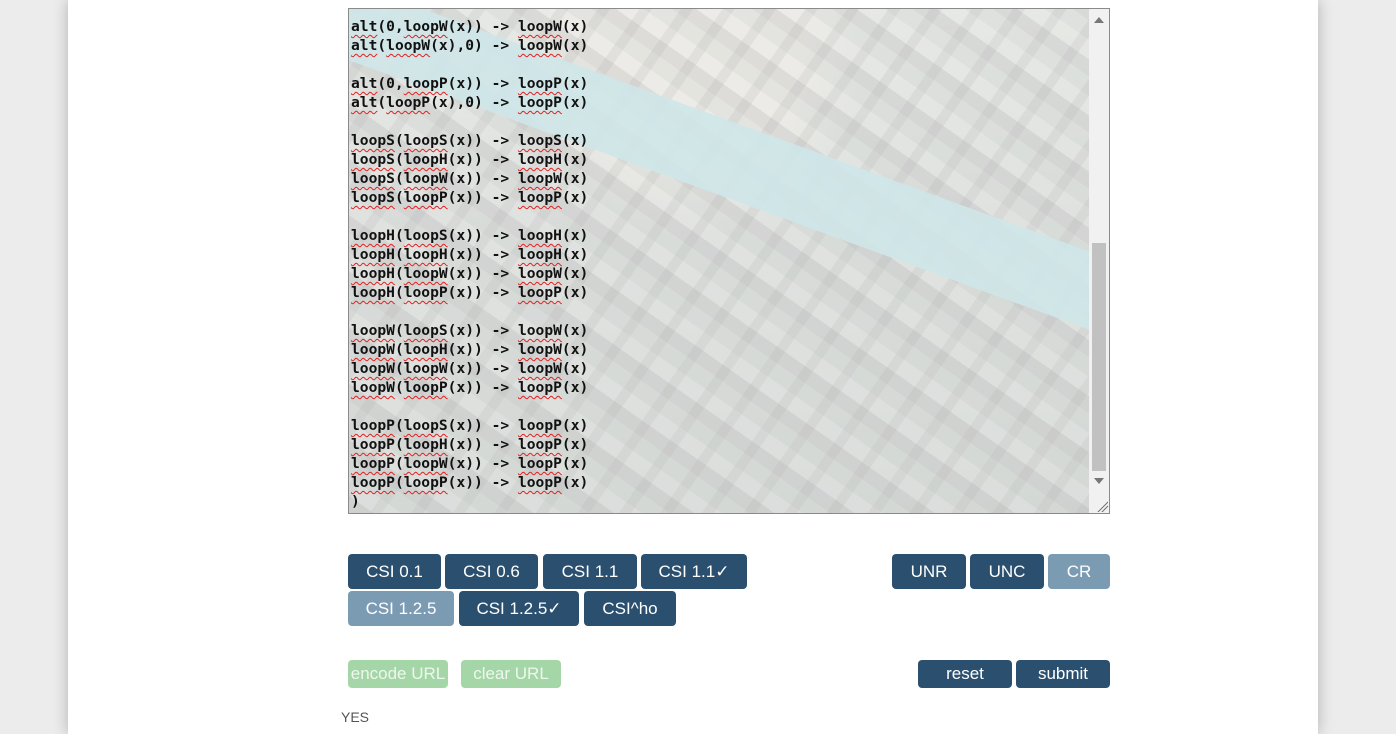  Describe the element at coordinates (1102, 506) in the screenshot. I see `resize-handle-icon` at that location.